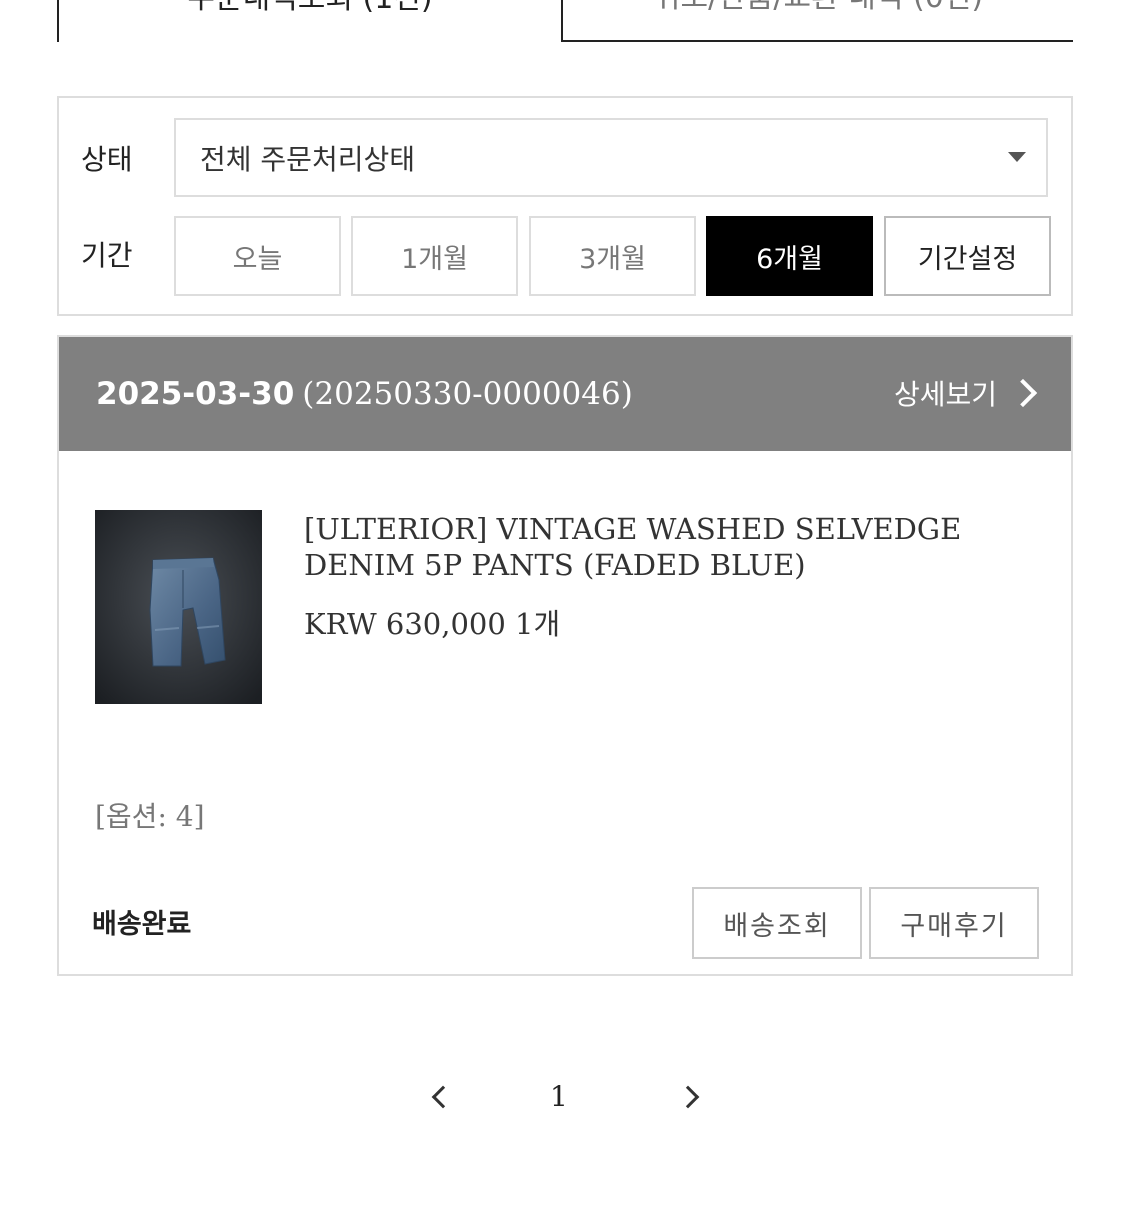 The image size is (1125, 1230). Describe the element at coordinates (818, 21) in the screenshot. I see `tab-cancel-return-exchange: 취소/반품/교환 내역 (0건)` at that location.